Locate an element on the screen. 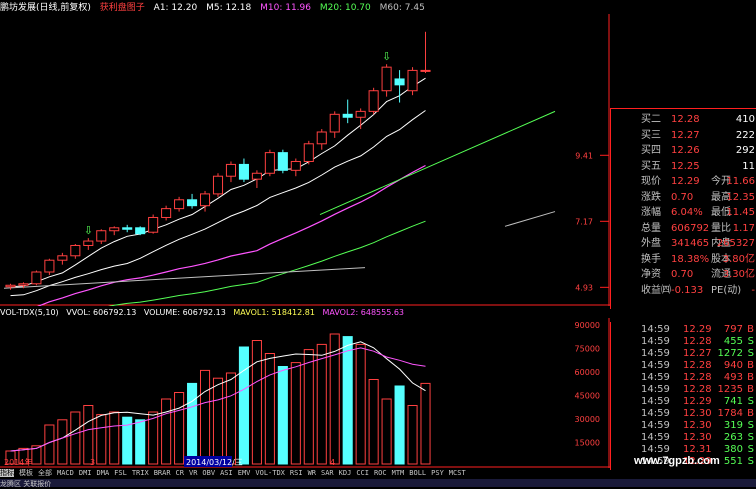  stock-name: 鹏坊发展(日线,前复权) is located at coordinates (45, 8).